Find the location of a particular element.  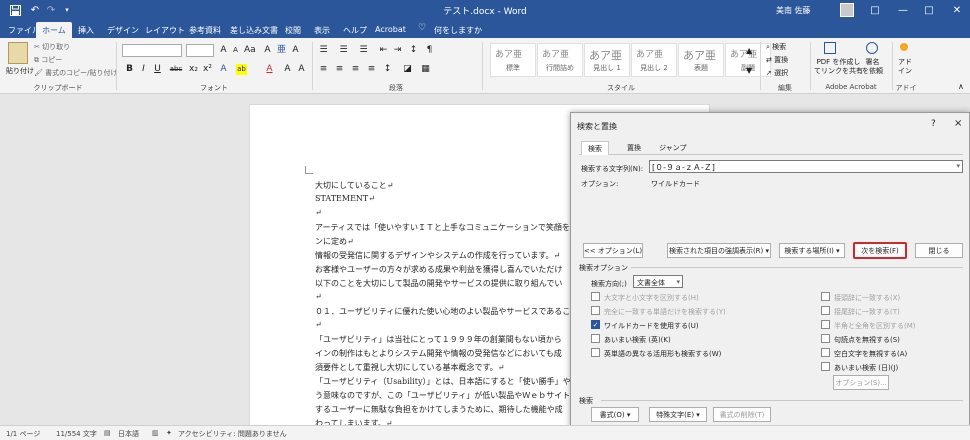

request-sign-button: 署名 を依頼 is located at coordinates (872, 67).